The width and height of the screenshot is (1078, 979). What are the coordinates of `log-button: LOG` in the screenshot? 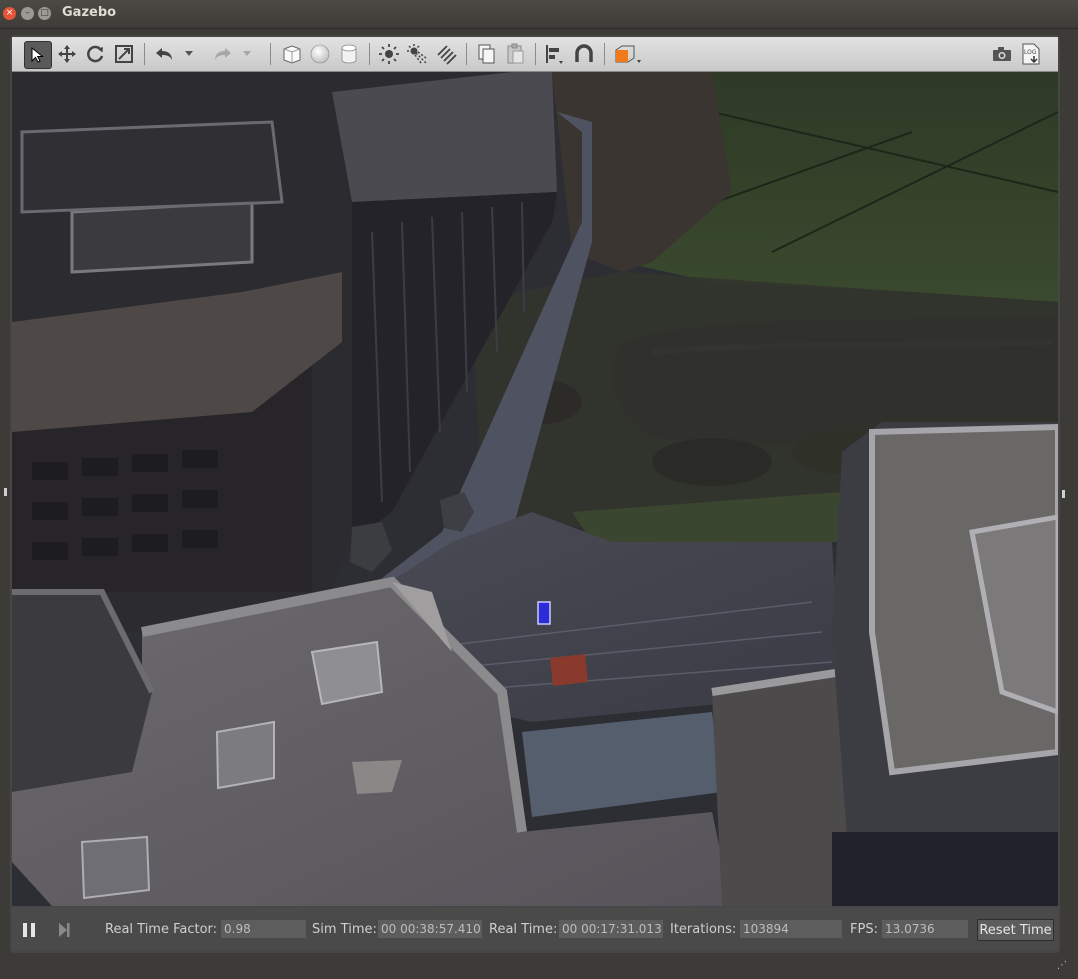 It's located at (1031, 54).